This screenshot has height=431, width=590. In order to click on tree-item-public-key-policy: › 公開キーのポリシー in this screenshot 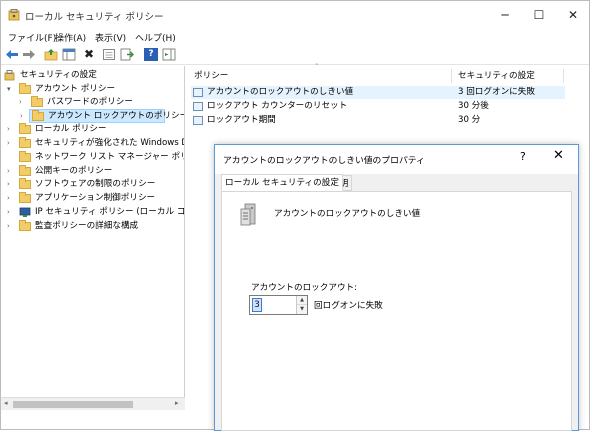, I will do `click(95, 171)`.